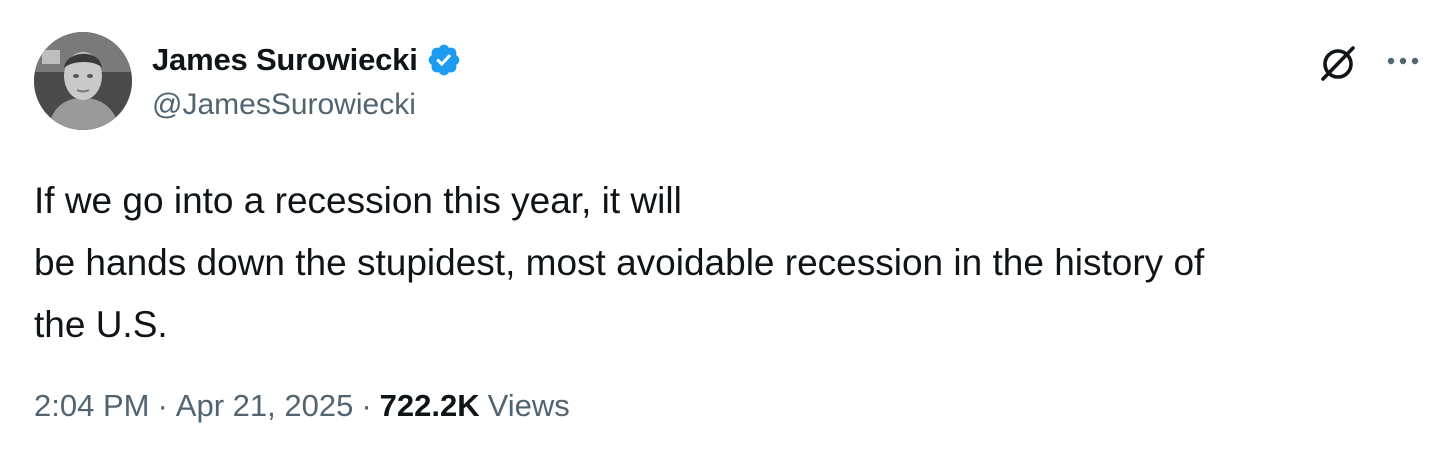  What do you see at coordinates (265, 406) in the screenshot?
I see `tweet-date: Apr 21, 2025` at bounding box center [265, 406].